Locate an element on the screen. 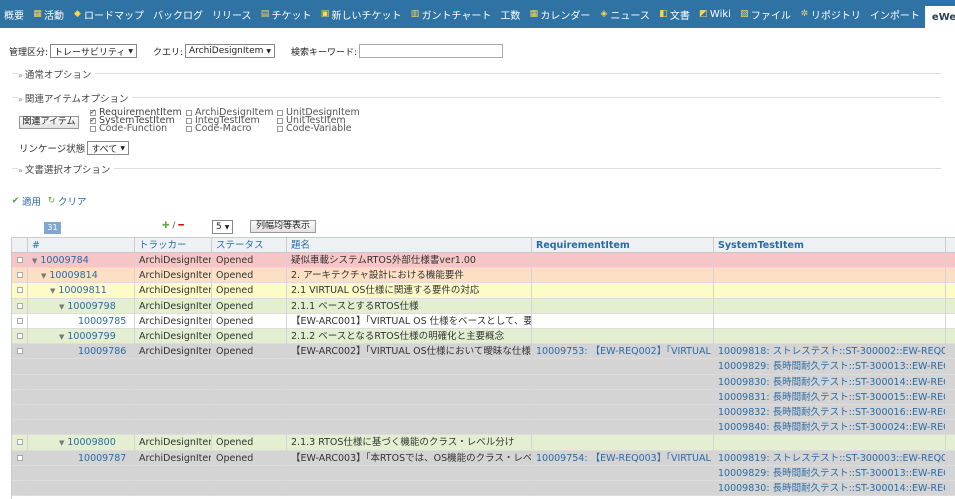 The image size is (955, 499). nav-tab-4: リリース is located at coordinates (232, 14).